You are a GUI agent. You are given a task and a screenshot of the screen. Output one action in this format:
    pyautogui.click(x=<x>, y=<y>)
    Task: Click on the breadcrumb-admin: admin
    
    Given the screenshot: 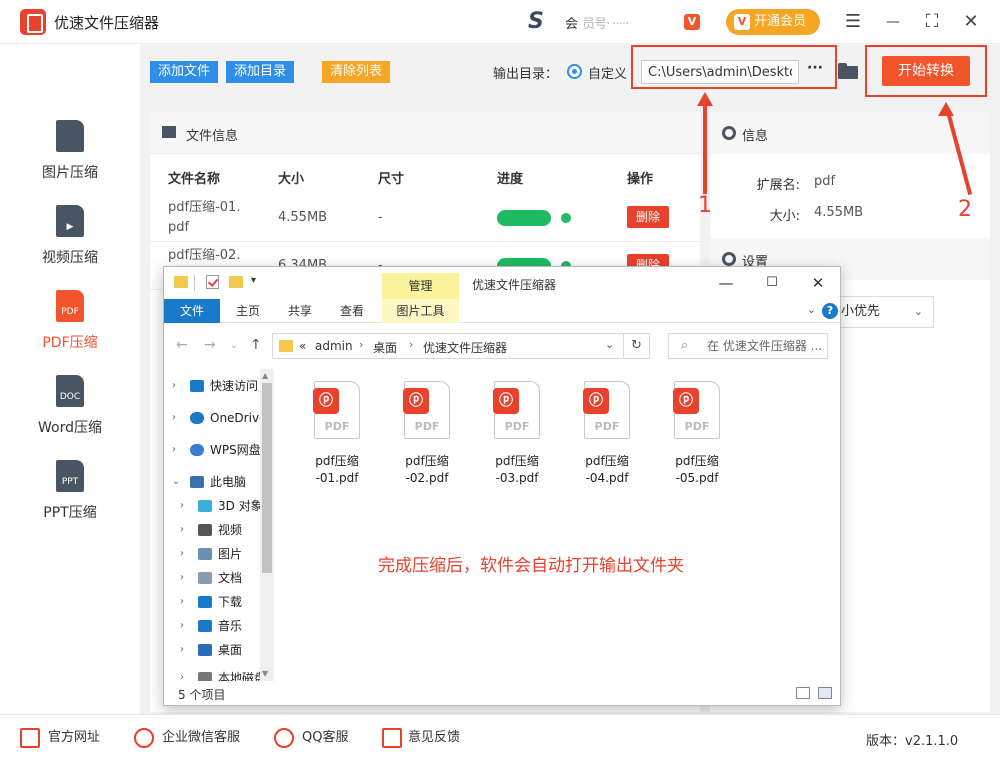 What is the action you would take?
    pyautogui.click(x=334, y=346)
    